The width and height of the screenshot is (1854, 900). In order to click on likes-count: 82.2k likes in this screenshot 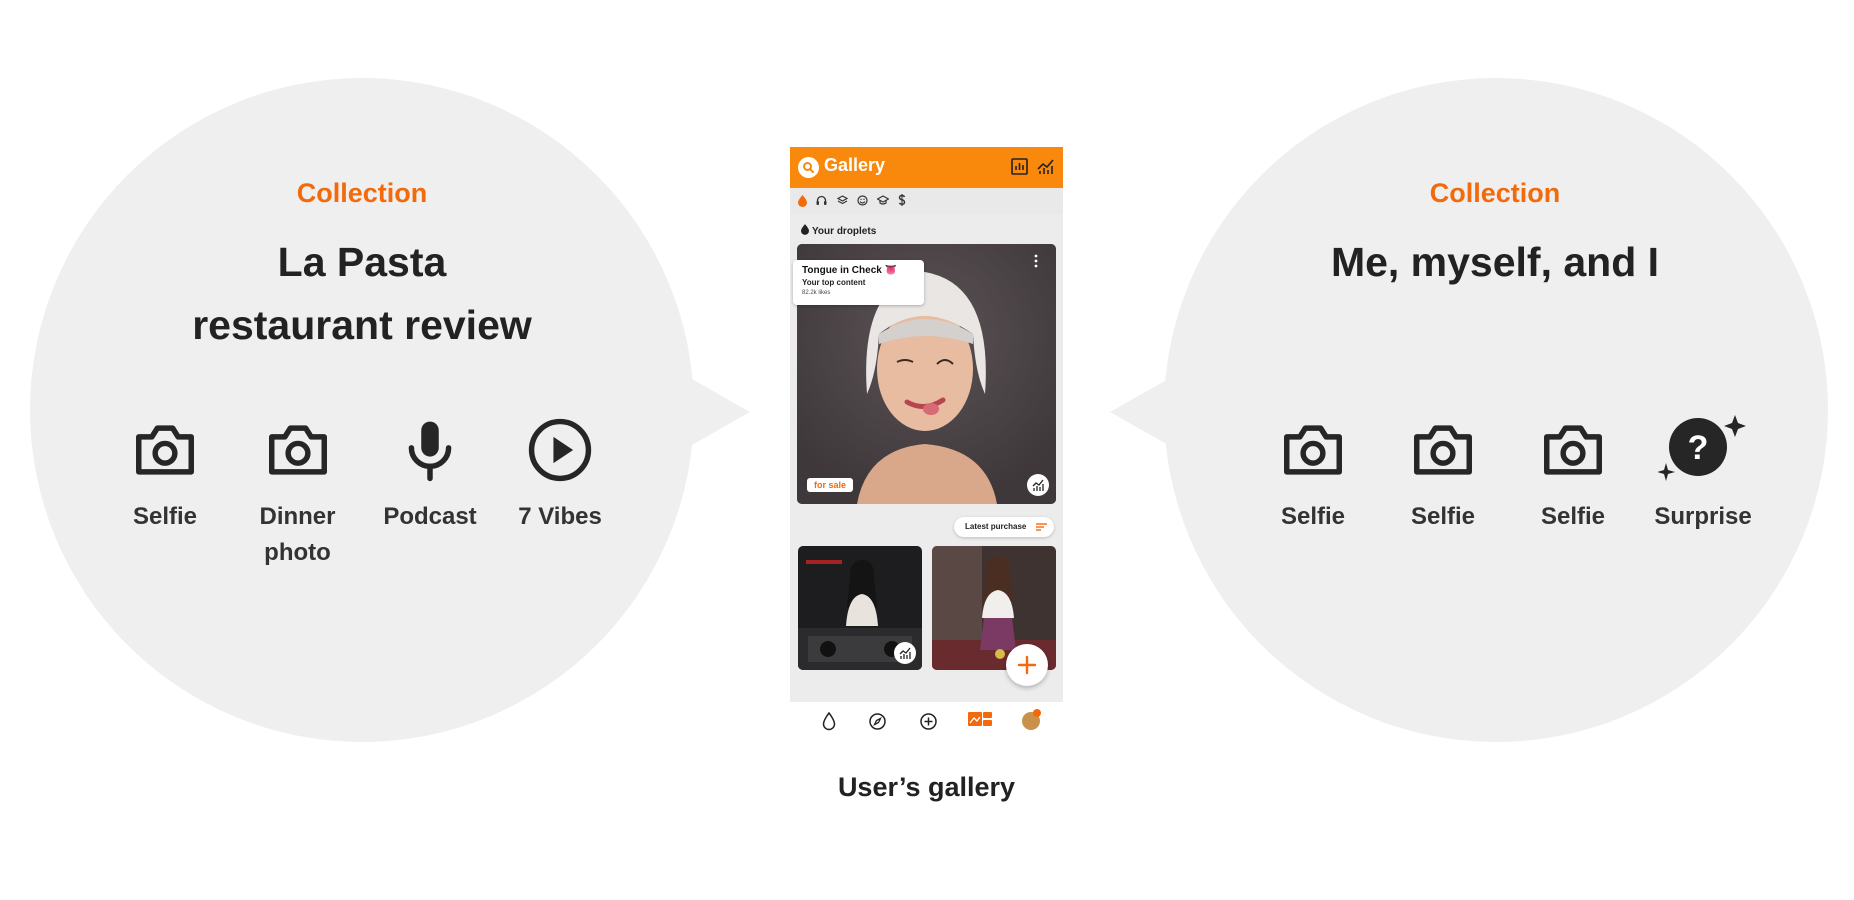, I will do `click(816, 293)`.